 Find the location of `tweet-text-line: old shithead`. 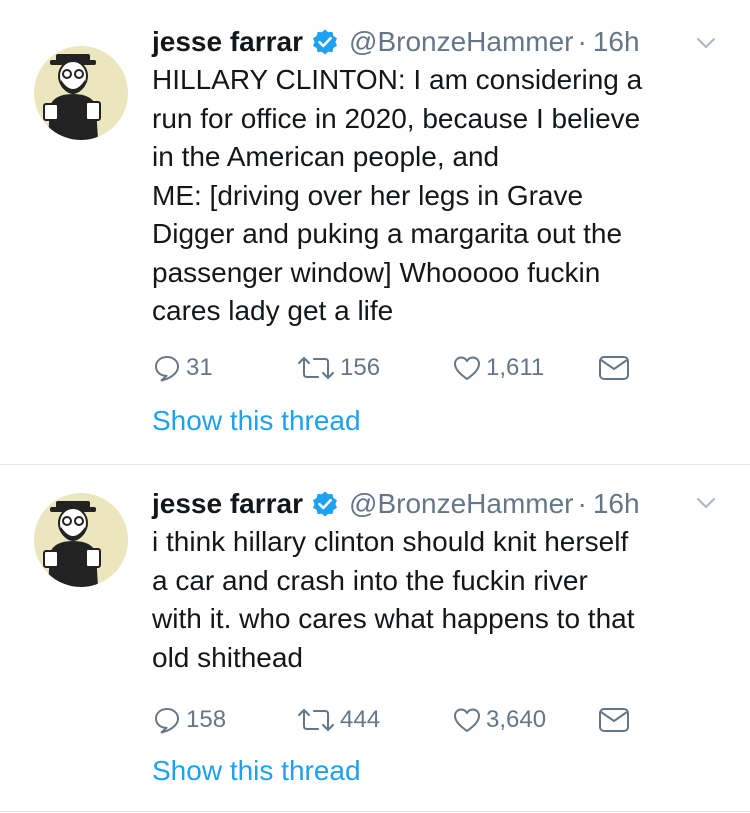

tweet-text-line: old shithead is located at coordinates (228, 657).